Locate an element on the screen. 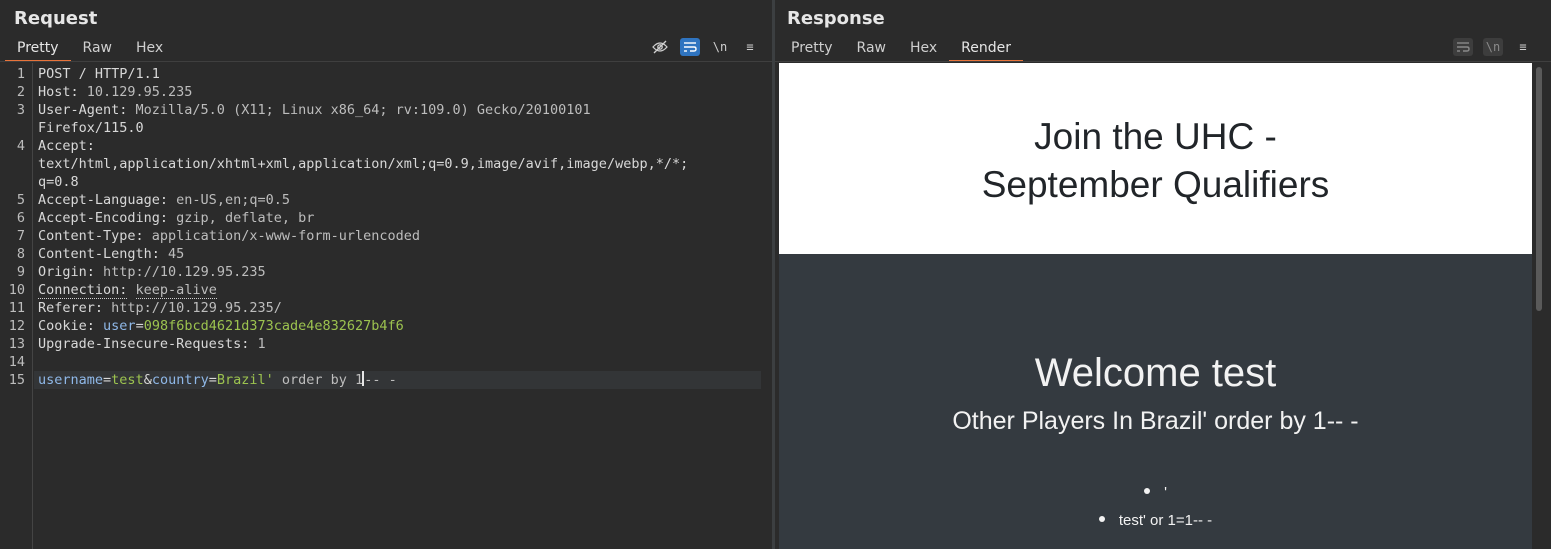 The height and width of the screenshot is (549, 1551). line-number: 1 is located at coordinates (20, 74).